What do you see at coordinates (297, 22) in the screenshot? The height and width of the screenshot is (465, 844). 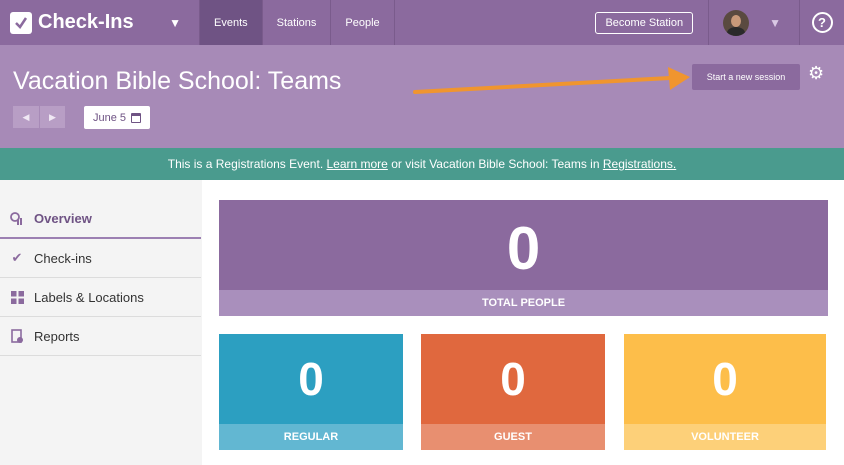 I see `tab-stations: Stations` at bounding box center [297, 22].